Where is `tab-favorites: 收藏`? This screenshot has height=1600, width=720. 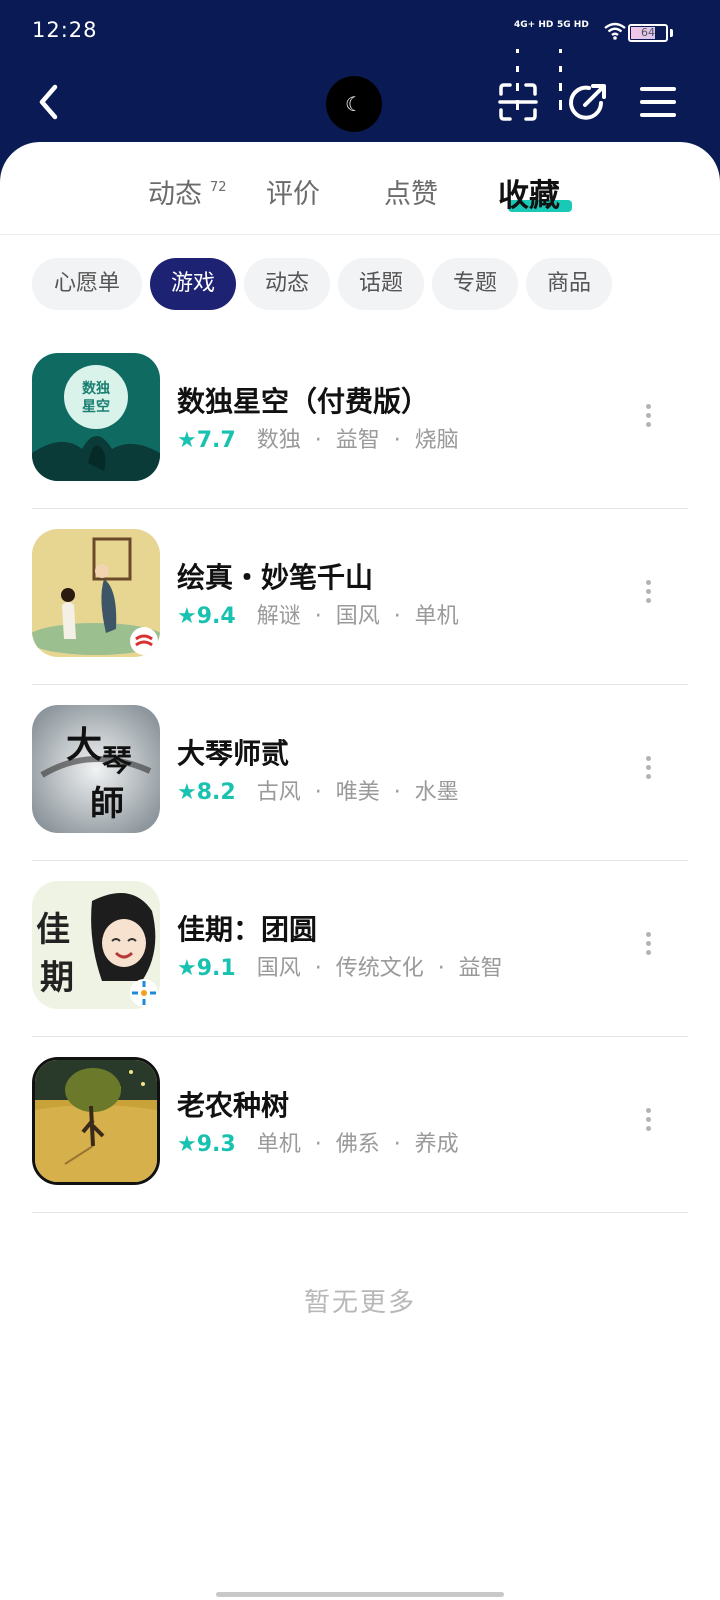
tab-favorites: 收藏 is located at coordinates (529, 192).